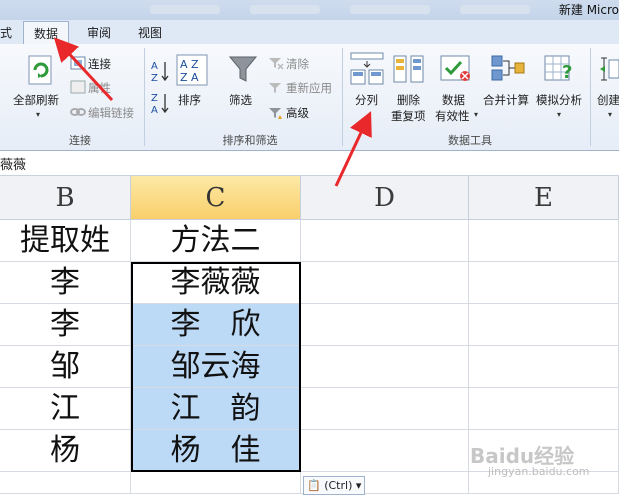 Image resolution: width=619 pixels, height=495 pixels. Describe the element at coordinates (366, 100) in the screenshot. I see `text-to-columns-label: 分列` at that location.